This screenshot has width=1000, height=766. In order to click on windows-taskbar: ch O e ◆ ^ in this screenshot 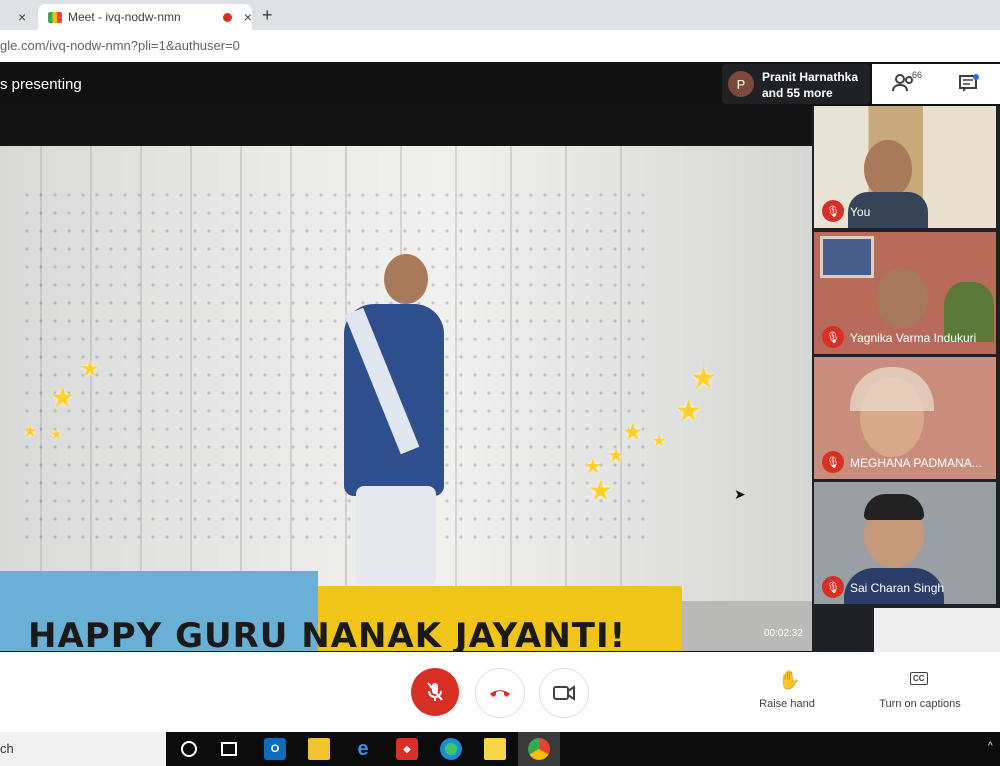, I will do `click(500, 749)`.